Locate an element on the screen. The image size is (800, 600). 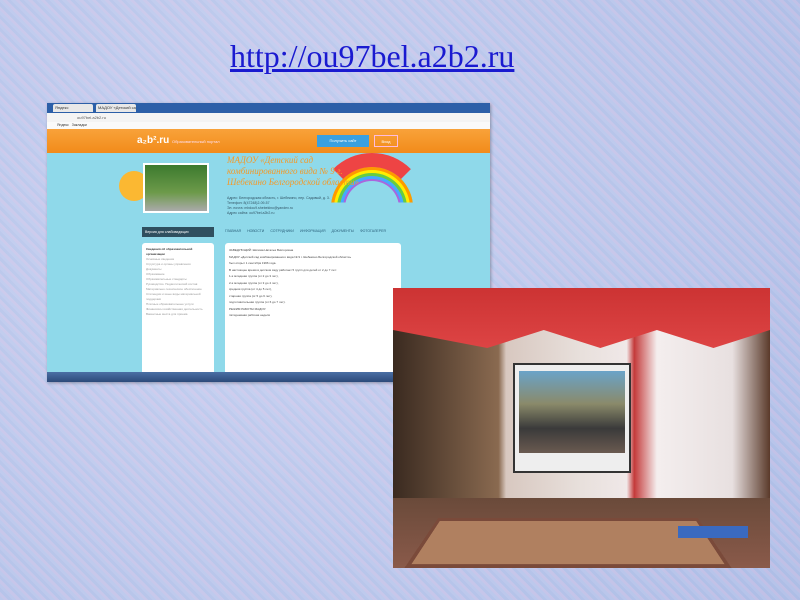
bookmarks-bar: Яндекс Закладки is located at coordinates (268, 125).